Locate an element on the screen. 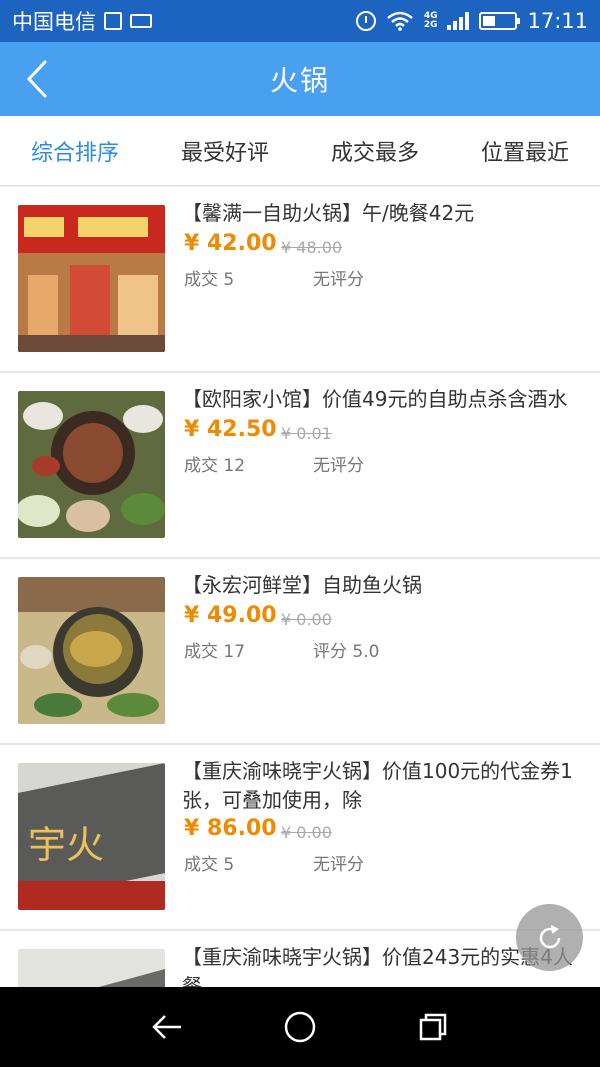 The height and width of the screenshot is (1067, 600). wifi-icon is located at coordinates (400, 21).